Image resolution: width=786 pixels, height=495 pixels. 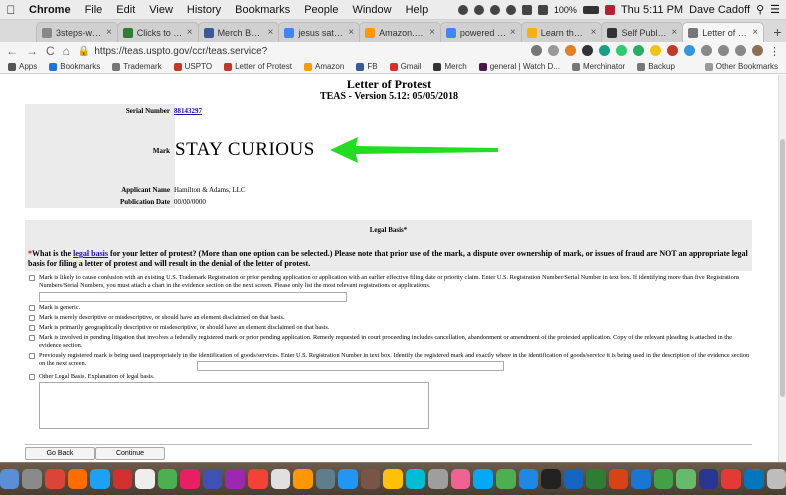 I want to click on checkbox-pending-litigation, so click(x=32, y=338).